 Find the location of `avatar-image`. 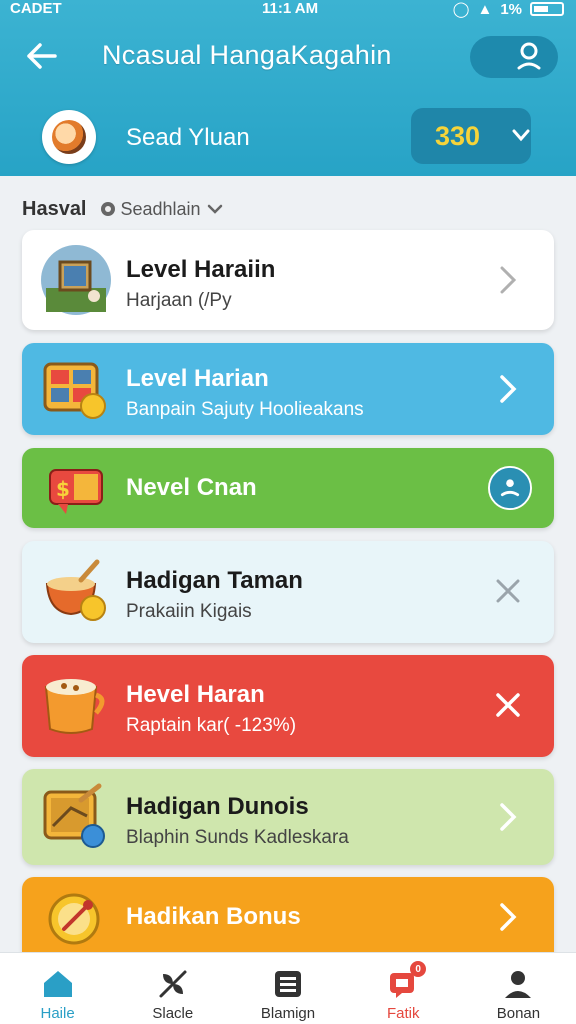

avatar-image is located at coordinates (69, 137).